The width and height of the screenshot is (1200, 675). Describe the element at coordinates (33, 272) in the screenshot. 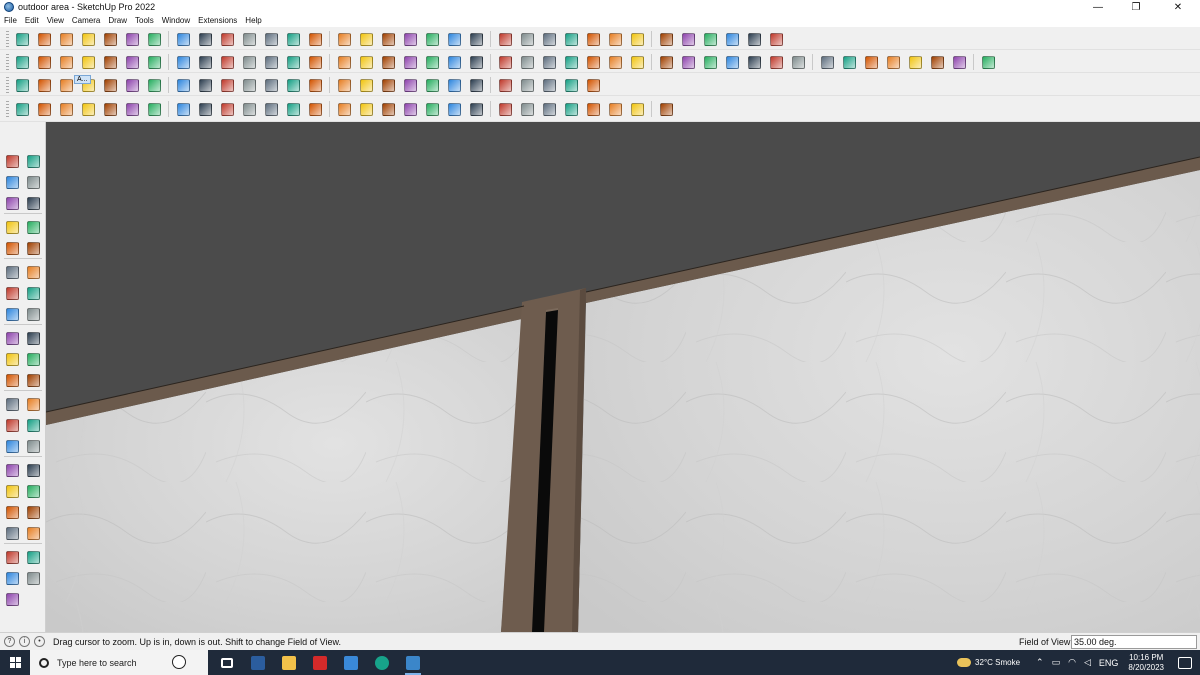

I see `polygon-tool` at that location.